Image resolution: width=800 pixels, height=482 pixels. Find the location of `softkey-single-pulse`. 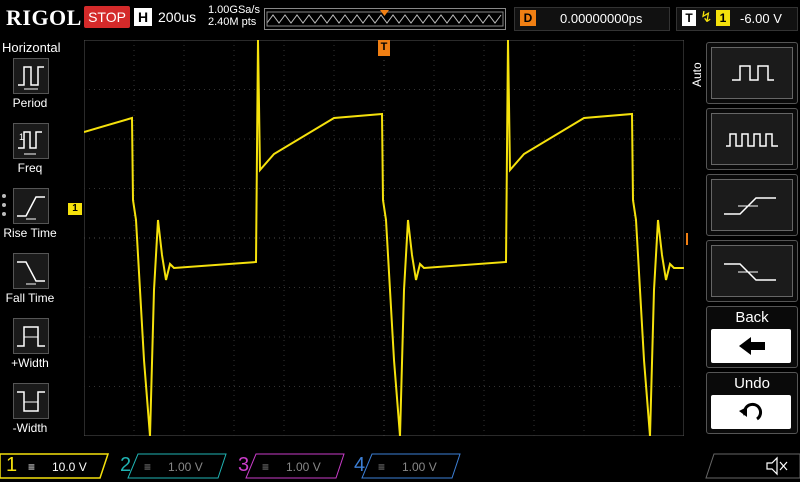

softkey-single-pulse is located at coordinates (752, 73).